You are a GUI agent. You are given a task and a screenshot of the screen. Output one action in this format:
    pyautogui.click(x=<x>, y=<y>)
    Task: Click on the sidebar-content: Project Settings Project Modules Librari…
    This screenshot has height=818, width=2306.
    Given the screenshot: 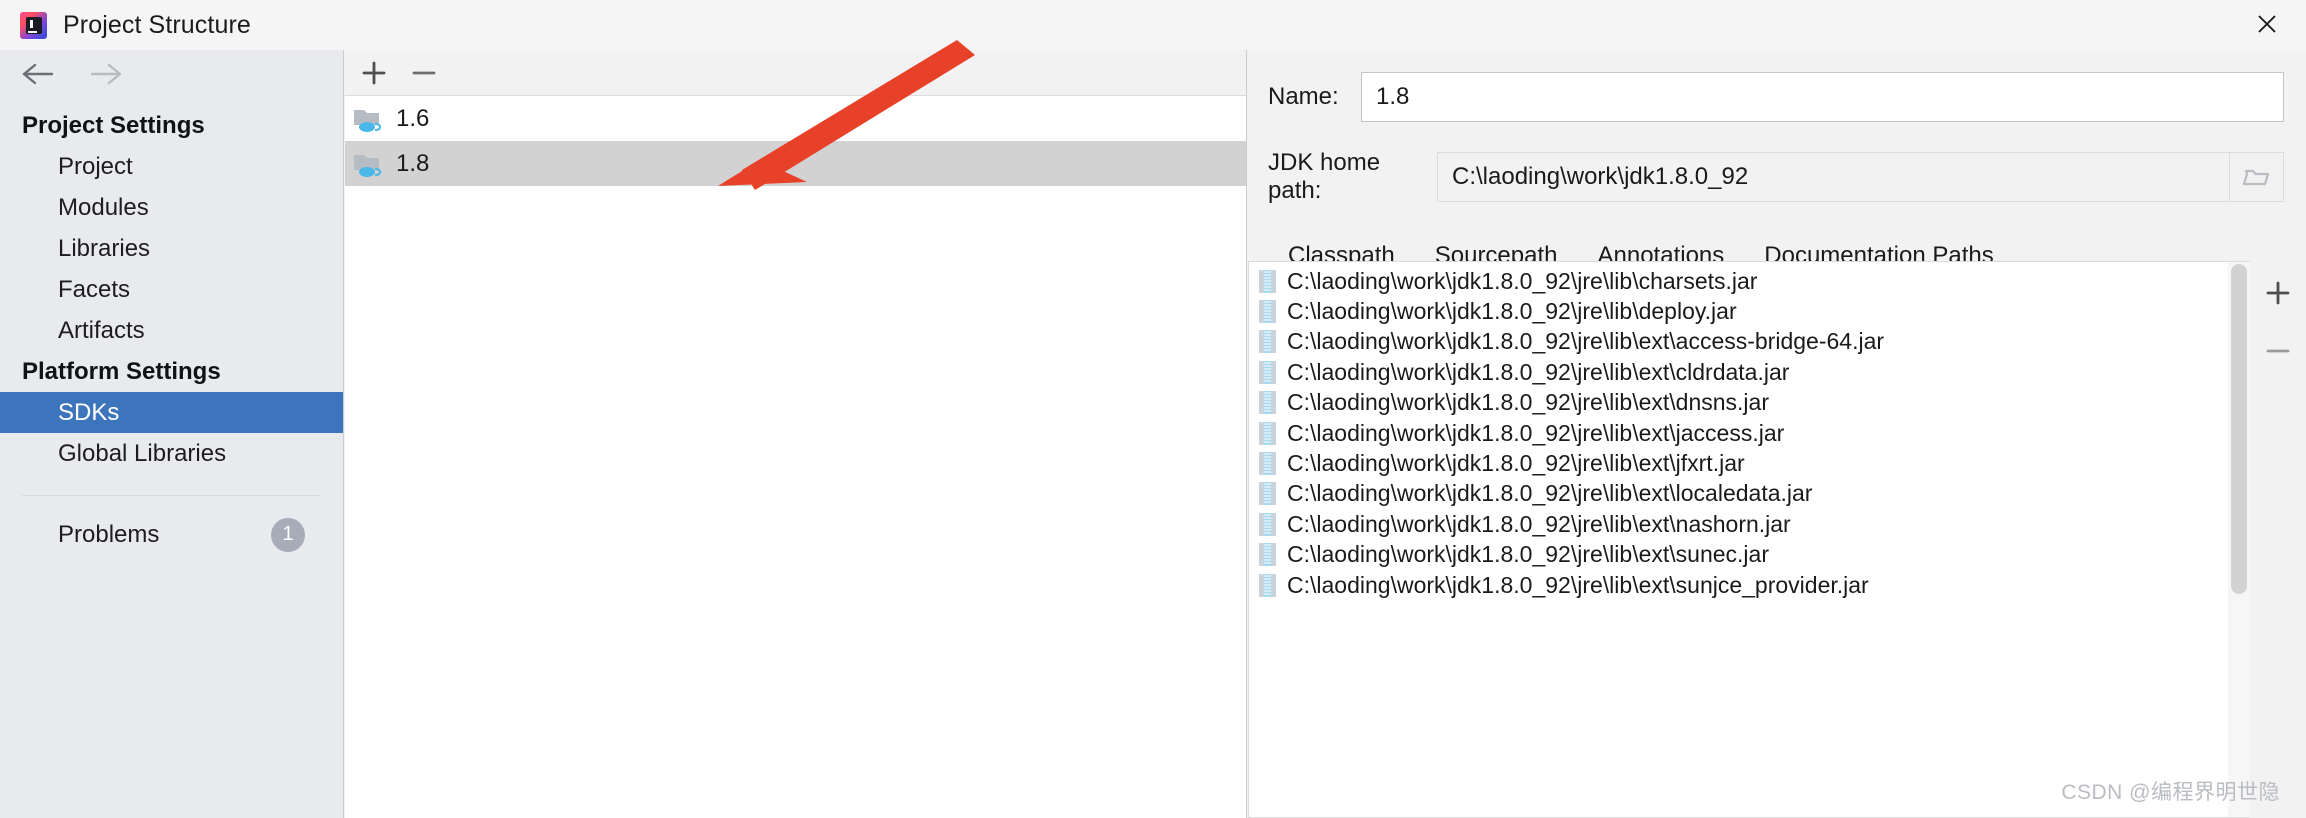 What is the action you would take?
    pyautogui.click(x=171, y=326)
    